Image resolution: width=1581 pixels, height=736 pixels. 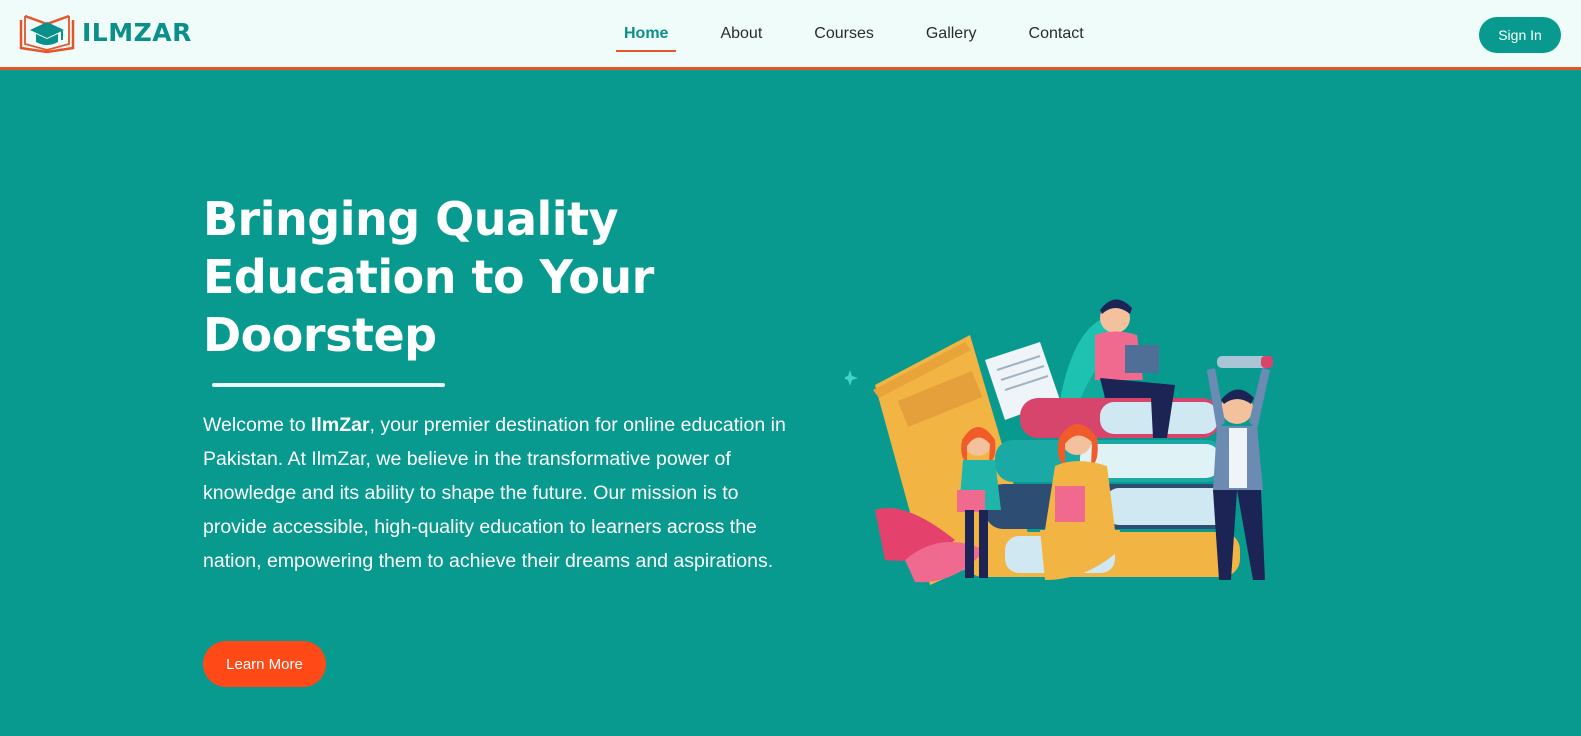 What do you see at coordinates (257, 425) in the screenshot?
I see `intro-prefix: Welcome to` at bounding box center [257, 425].